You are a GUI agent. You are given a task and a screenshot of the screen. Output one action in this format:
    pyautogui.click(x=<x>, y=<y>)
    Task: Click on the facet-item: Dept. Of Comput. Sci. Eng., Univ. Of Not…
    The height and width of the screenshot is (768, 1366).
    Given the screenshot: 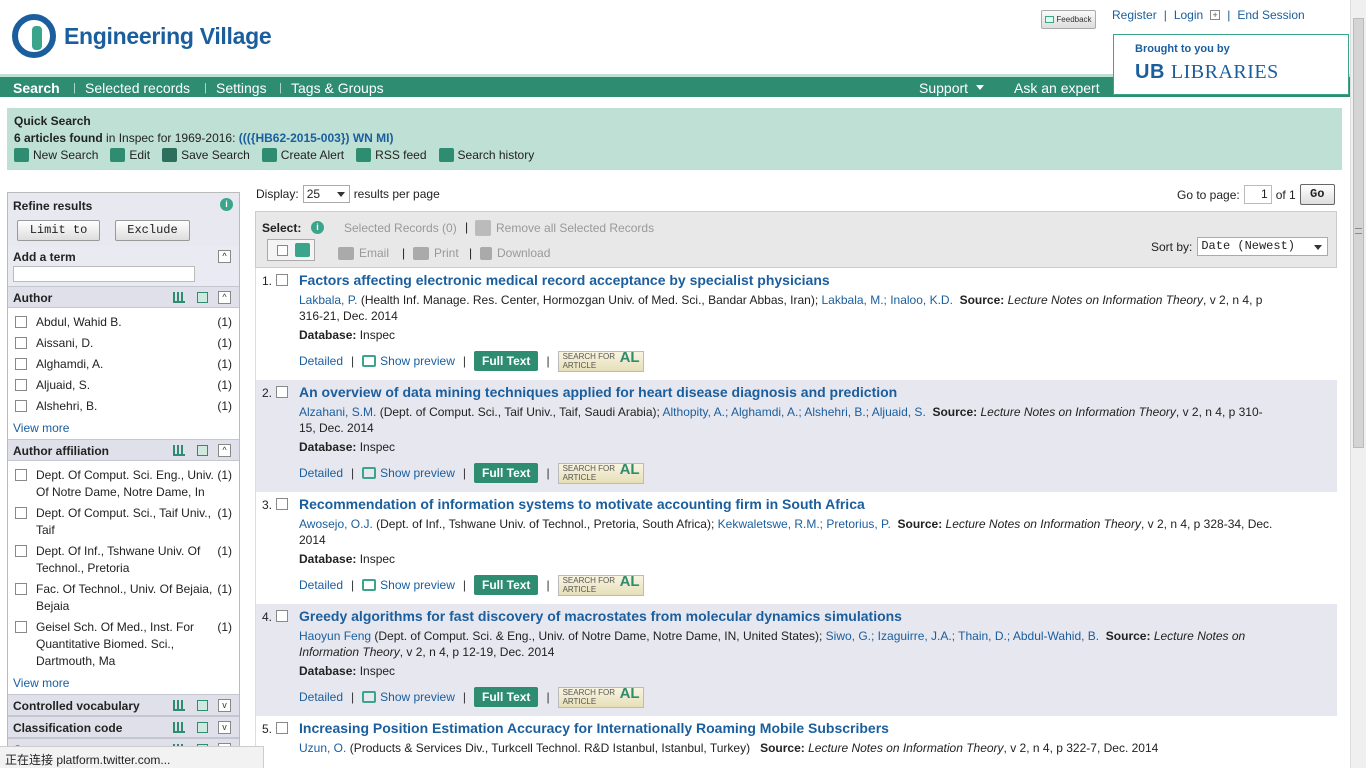 What is the action you would take?
    pyautogui.click(x=123, y=484)
    